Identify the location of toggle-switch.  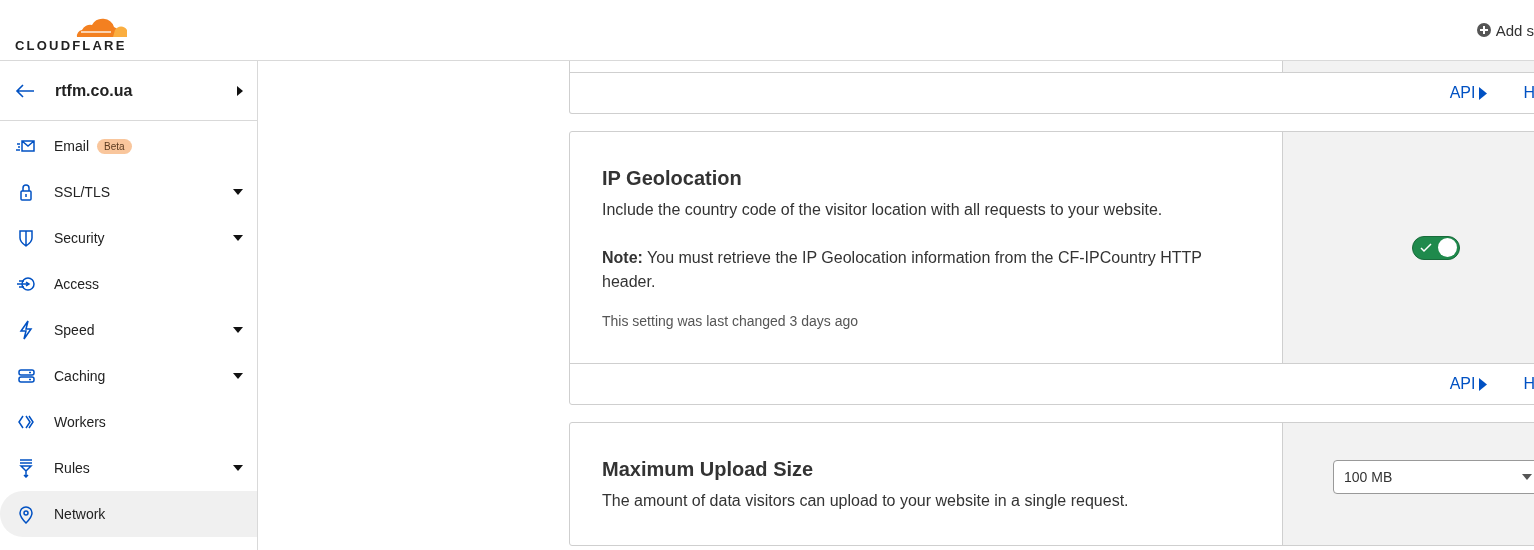
(1436, 247).